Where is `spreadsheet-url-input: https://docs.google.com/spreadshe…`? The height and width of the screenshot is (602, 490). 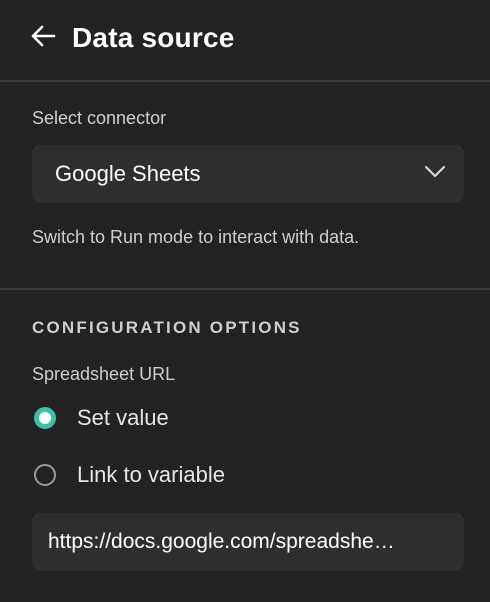
spreadsheet-url-input: https://docs.google.com/spreadshe… is located at coordinates (248, 542).